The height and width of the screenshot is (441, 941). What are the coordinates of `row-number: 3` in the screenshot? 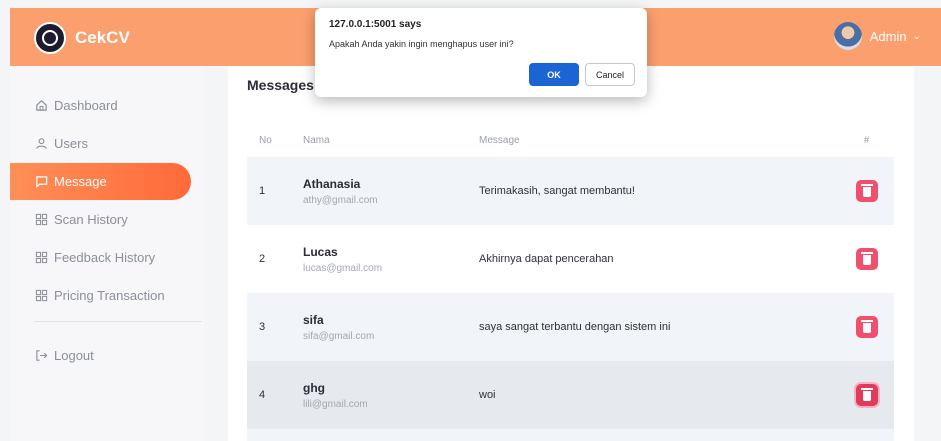 It's located at (262, 327).